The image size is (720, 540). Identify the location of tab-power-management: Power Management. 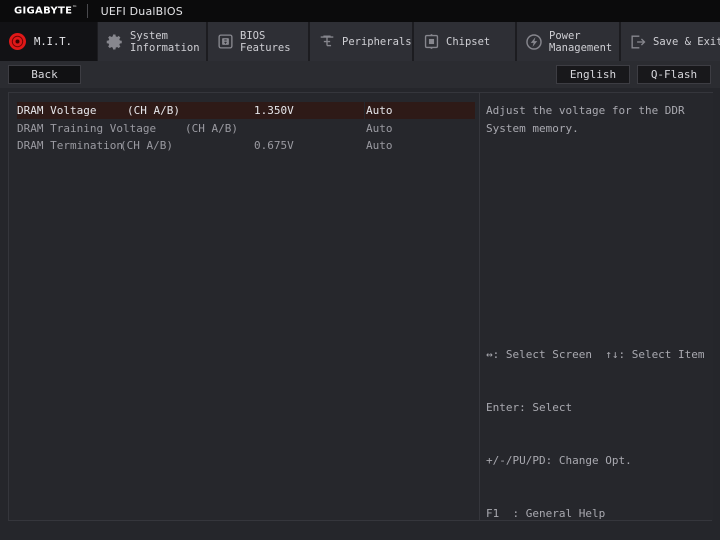
(568, 41).